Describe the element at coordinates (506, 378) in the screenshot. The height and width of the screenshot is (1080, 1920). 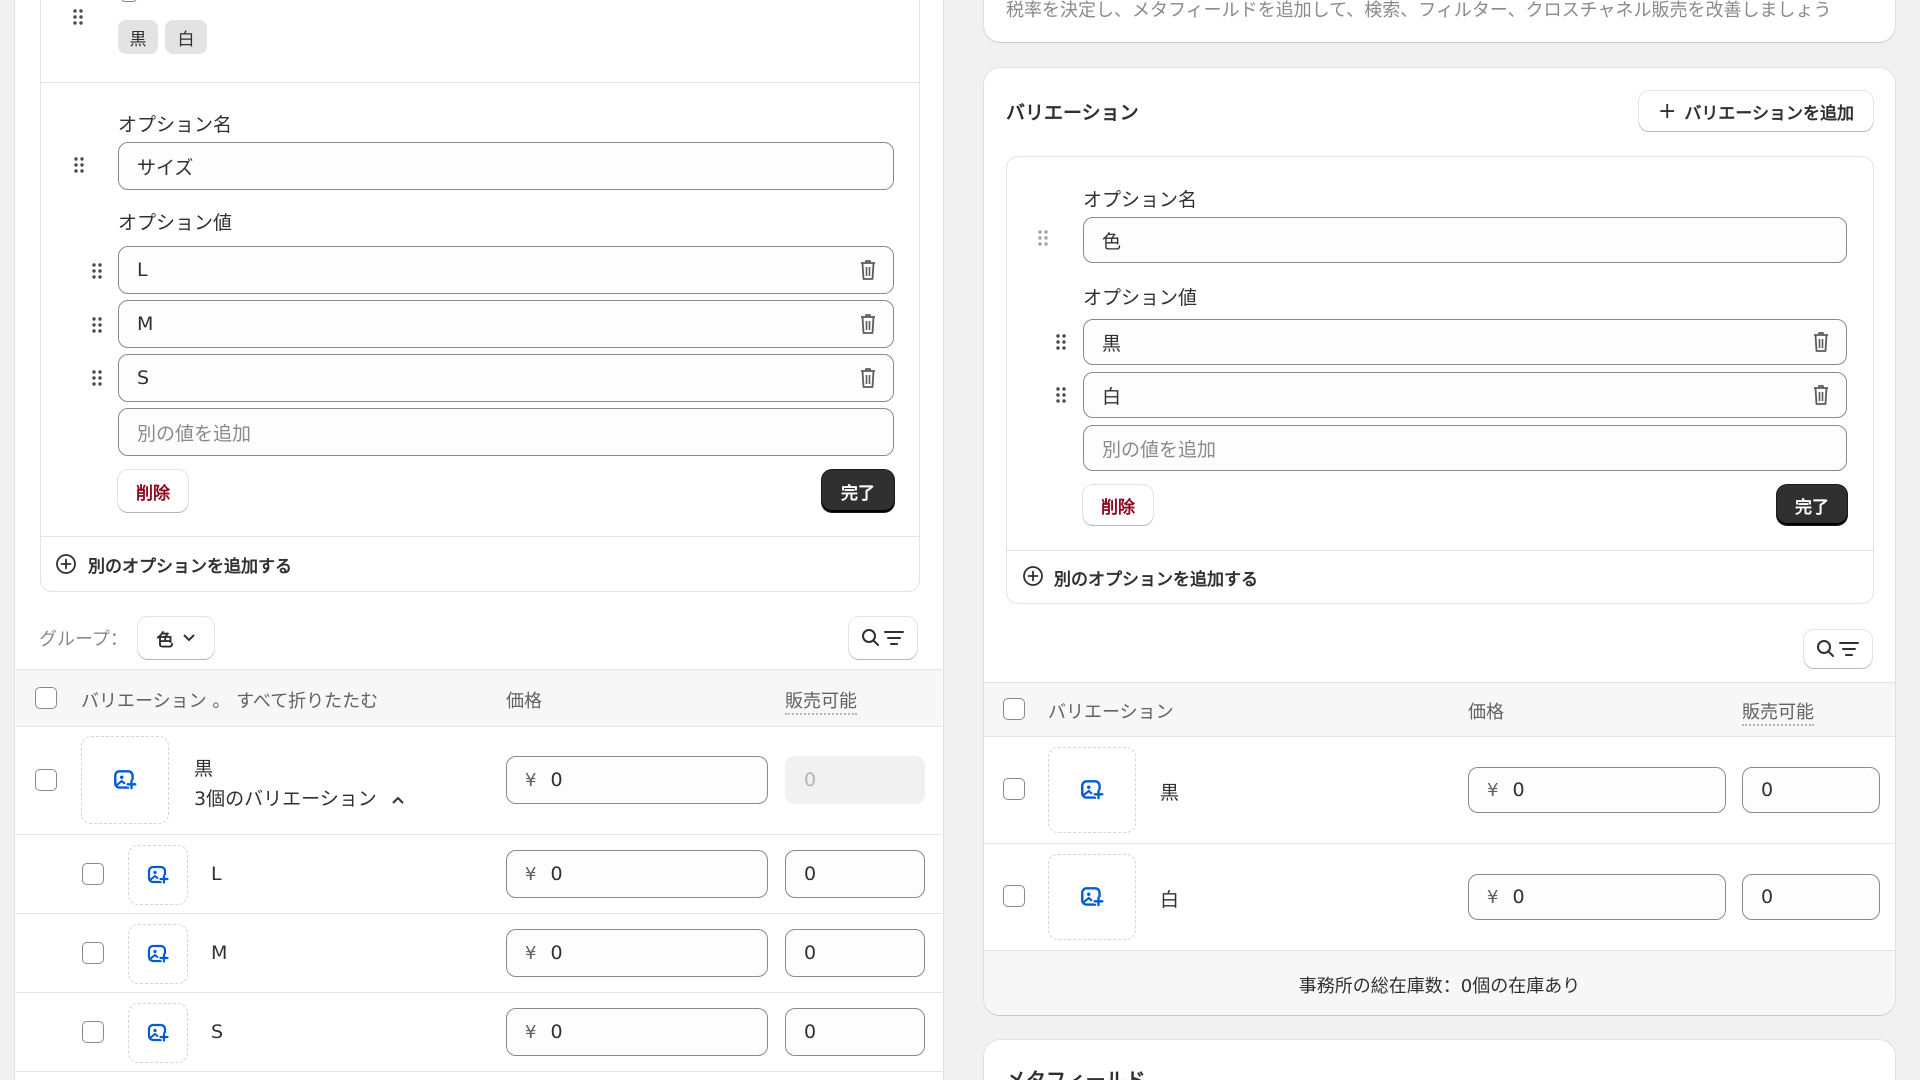
I see `option-value-input: S` at that location.